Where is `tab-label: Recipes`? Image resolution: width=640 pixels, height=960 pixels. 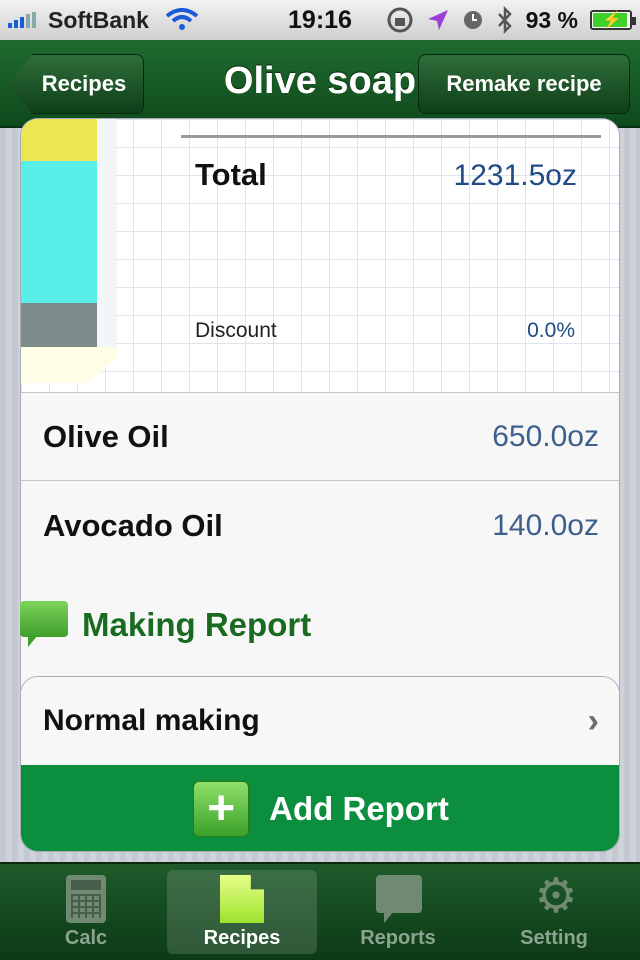 tab-label: Recipes is located at coordinates (242, 938).